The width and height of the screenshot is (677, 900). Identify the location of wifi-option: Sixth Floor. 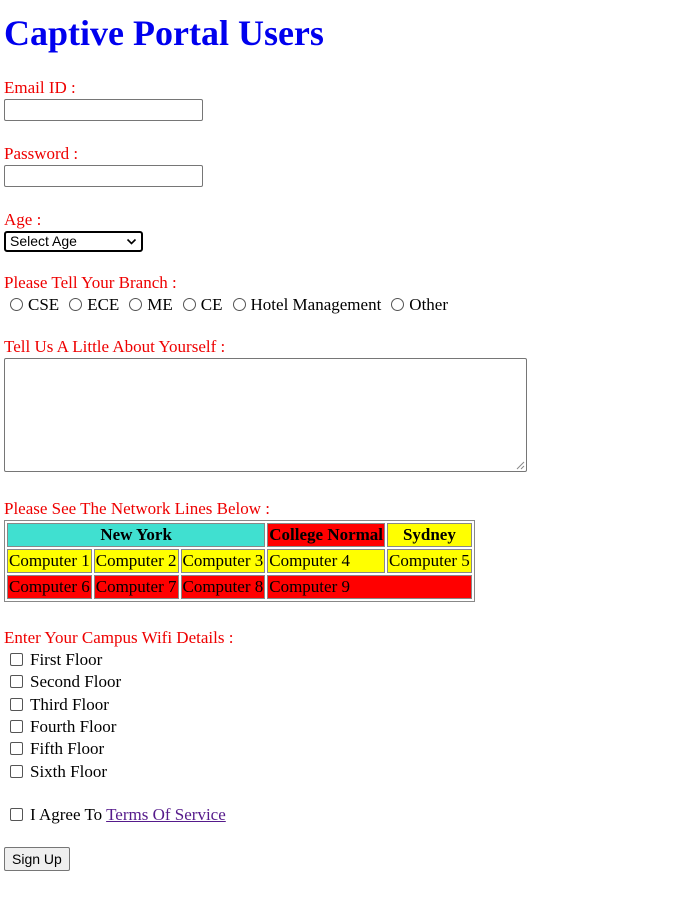
(55, 772).